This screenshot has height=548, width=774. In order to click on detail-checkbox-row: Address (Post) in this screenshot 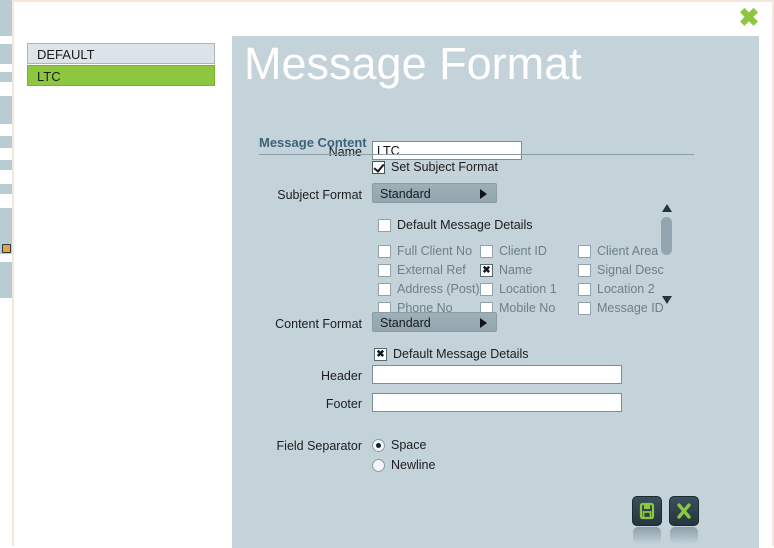, I will do `click(429, 289)`.